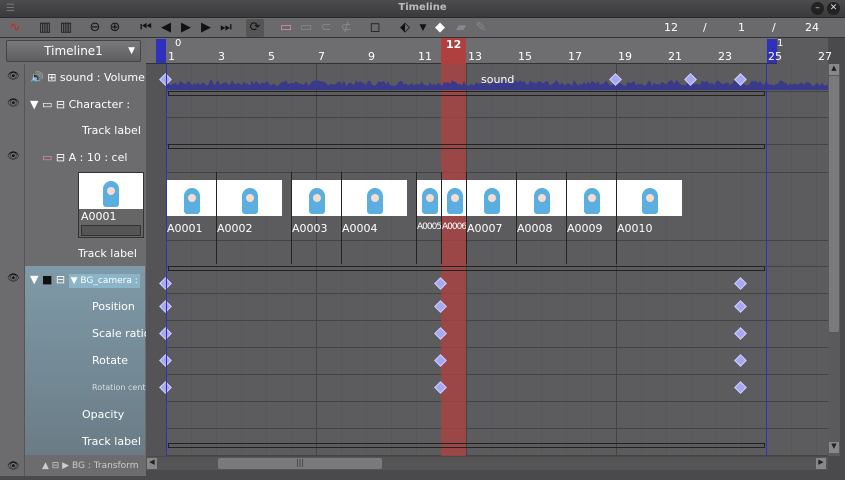  Describe the element at coordinates (45, 28) in the screenshot. I see `frame-display-icon: ▥` at that location.